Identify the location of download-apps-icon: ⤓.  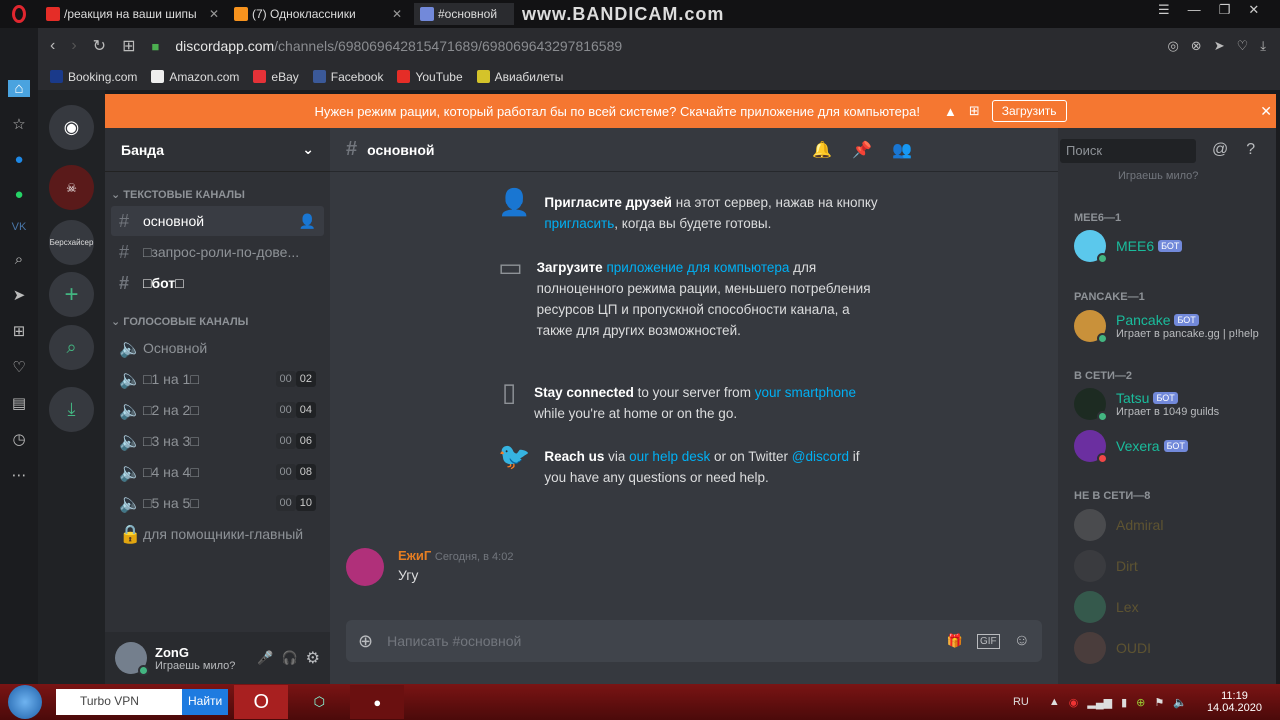
(71, 409).